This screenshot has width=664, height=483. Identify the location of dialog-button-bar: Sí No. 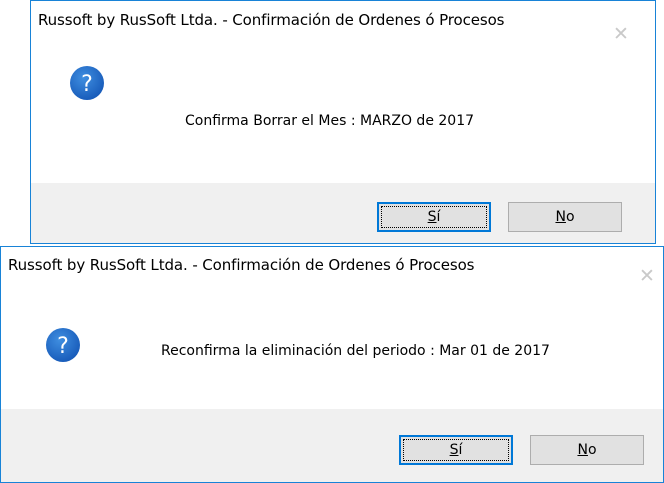
(343, 213).